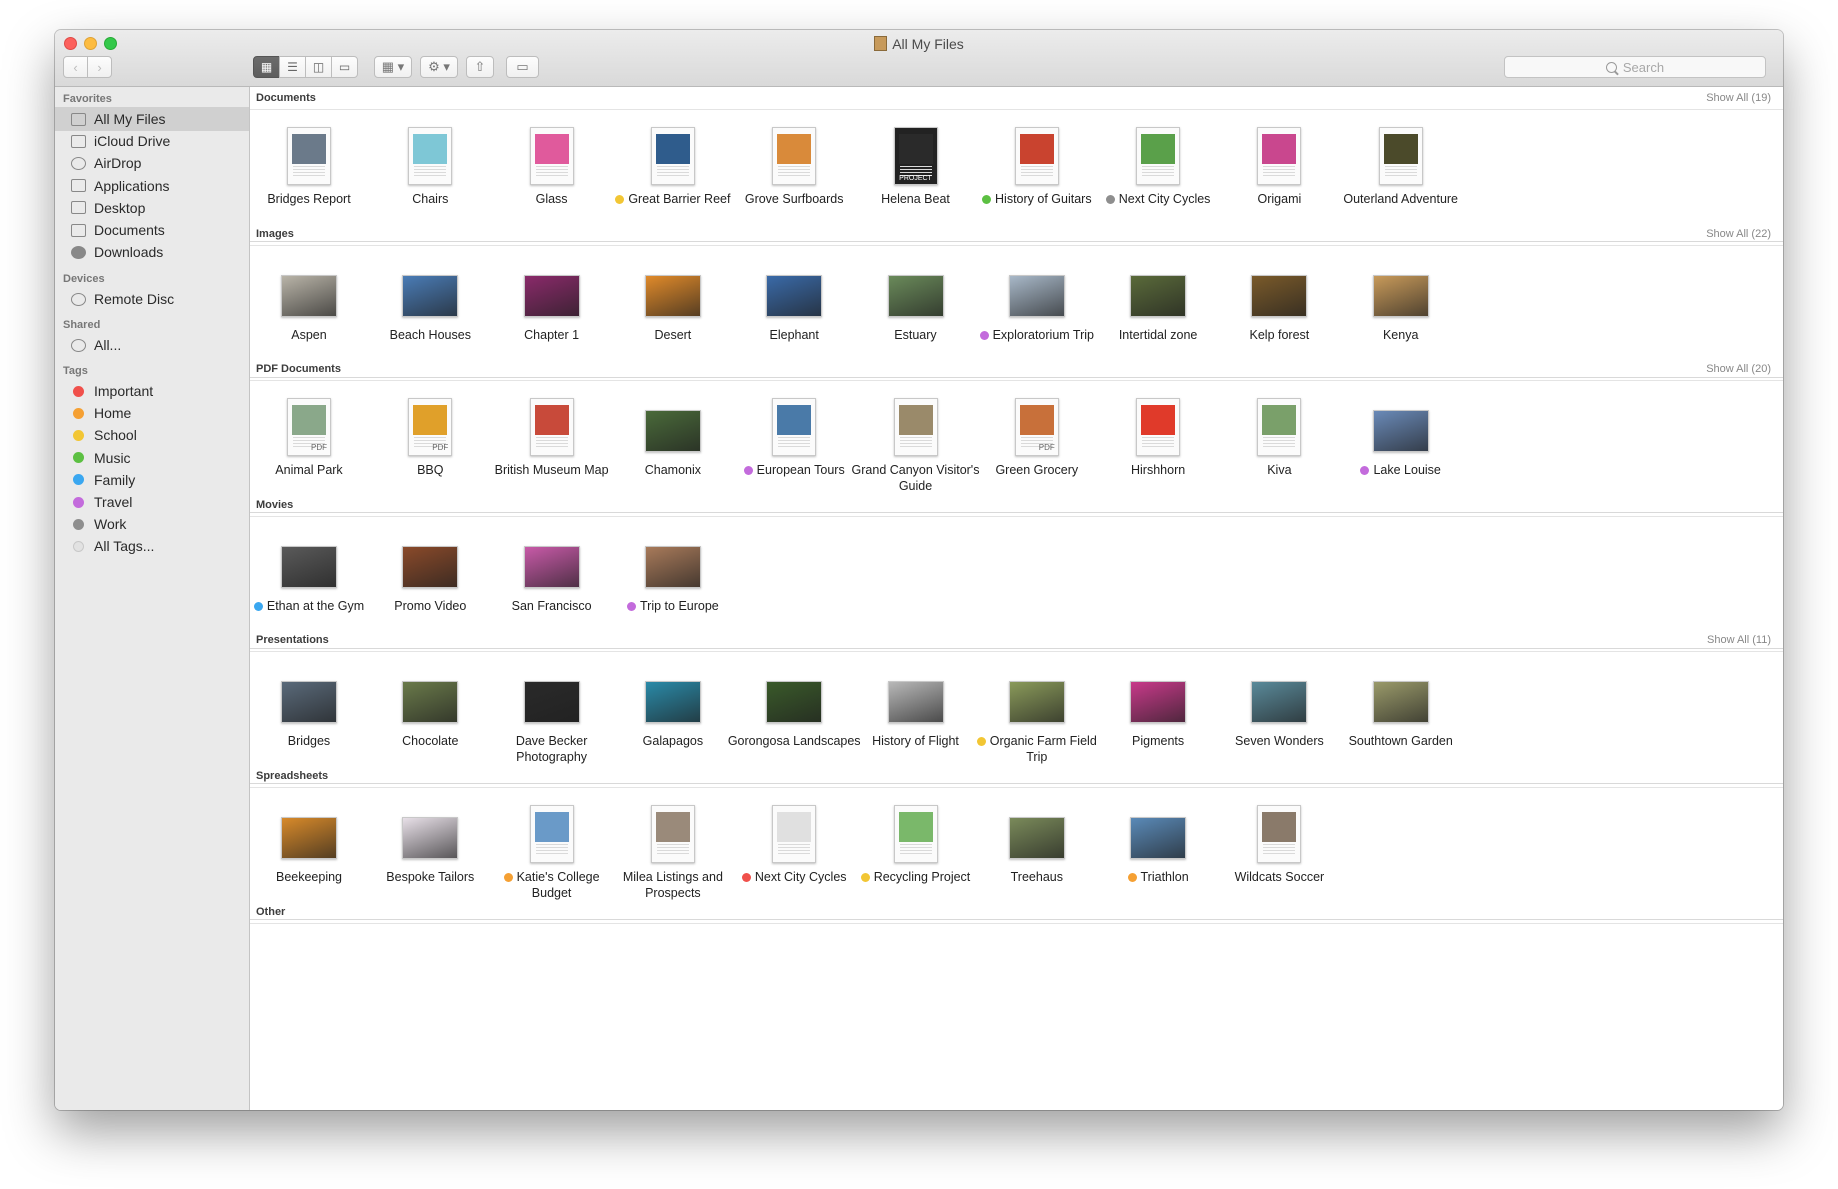 The image size is (1838, 1189). I want to click on sidebar-item-applications: Applications, so click(152, 186).